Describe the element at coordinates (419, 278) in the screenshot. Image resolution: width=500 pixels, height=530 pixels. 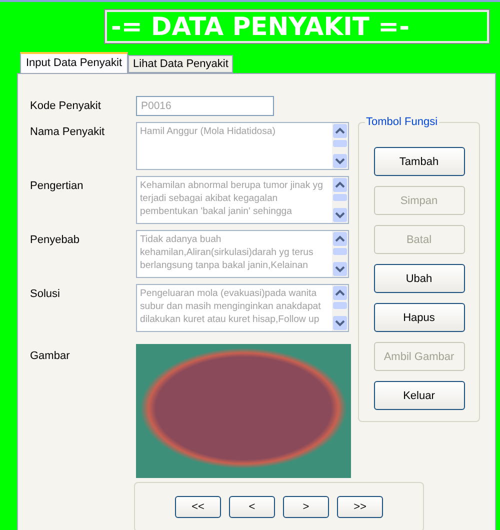
I see `function-button: Ubah` at that location.